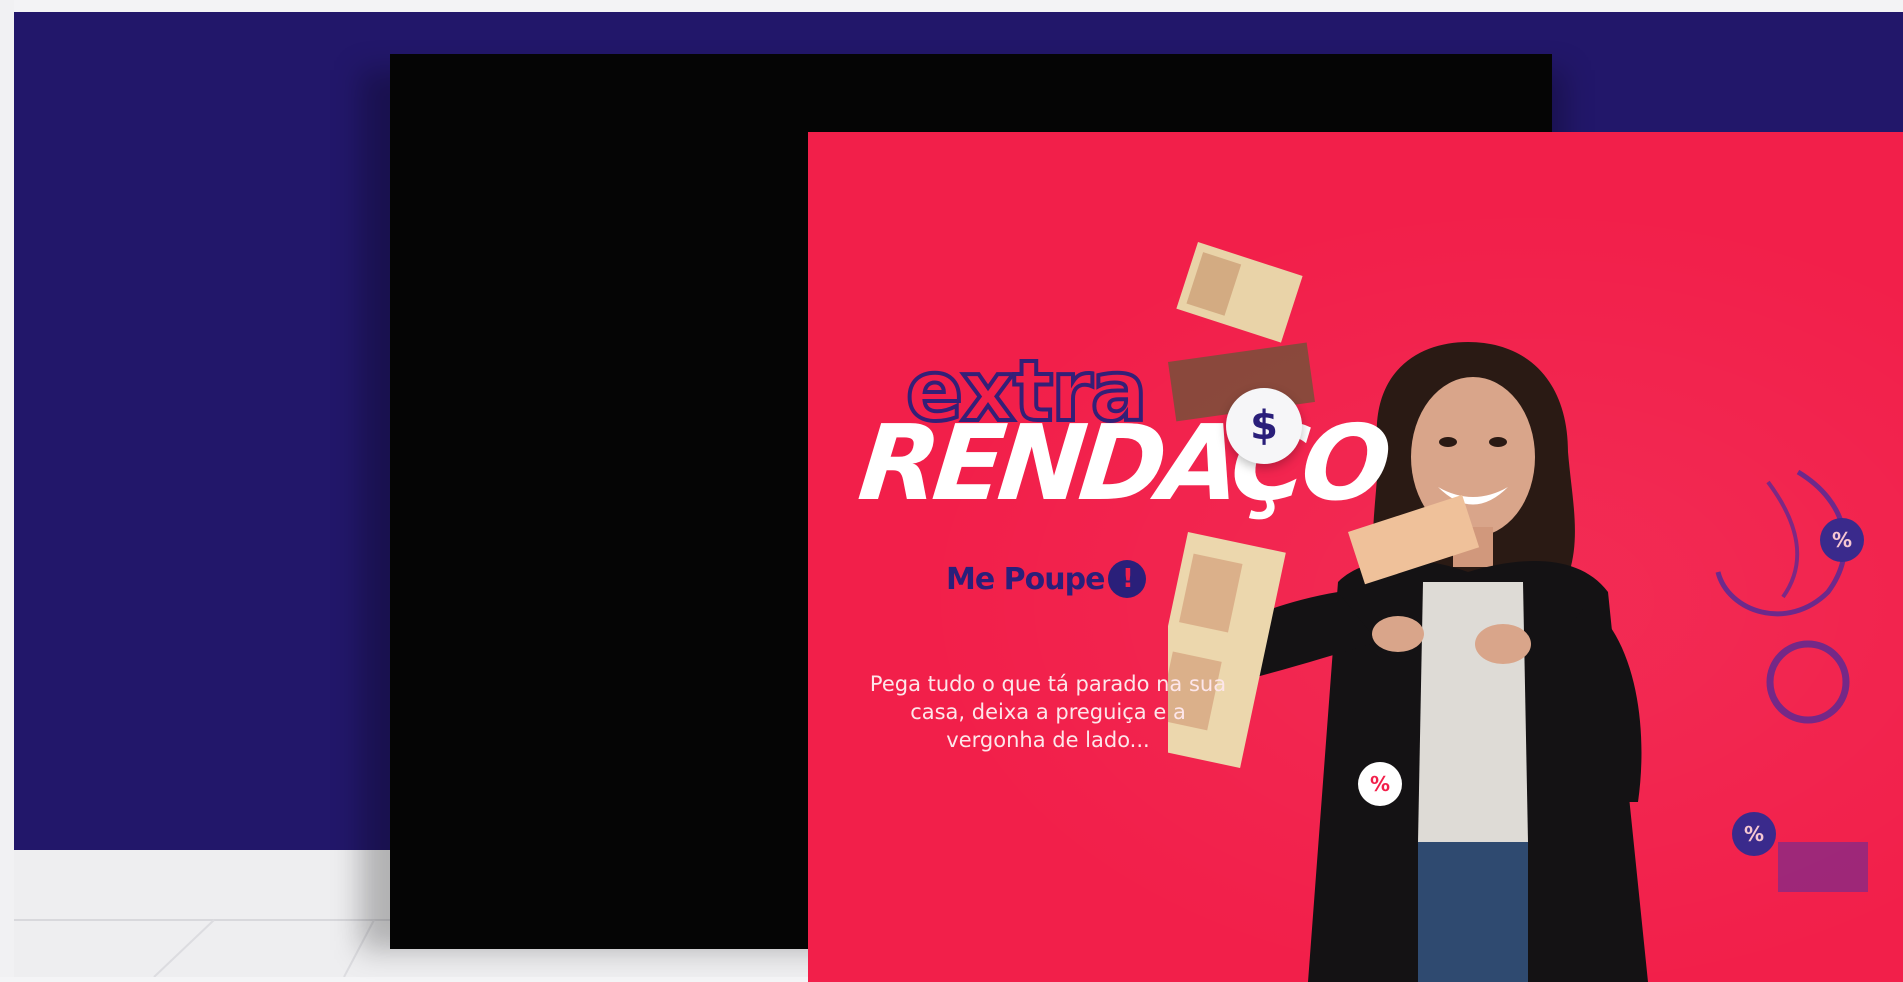  What do you see at coordinates (7, 488) in the screenshot?
I see `left-border` at bounding box center [7, 488].